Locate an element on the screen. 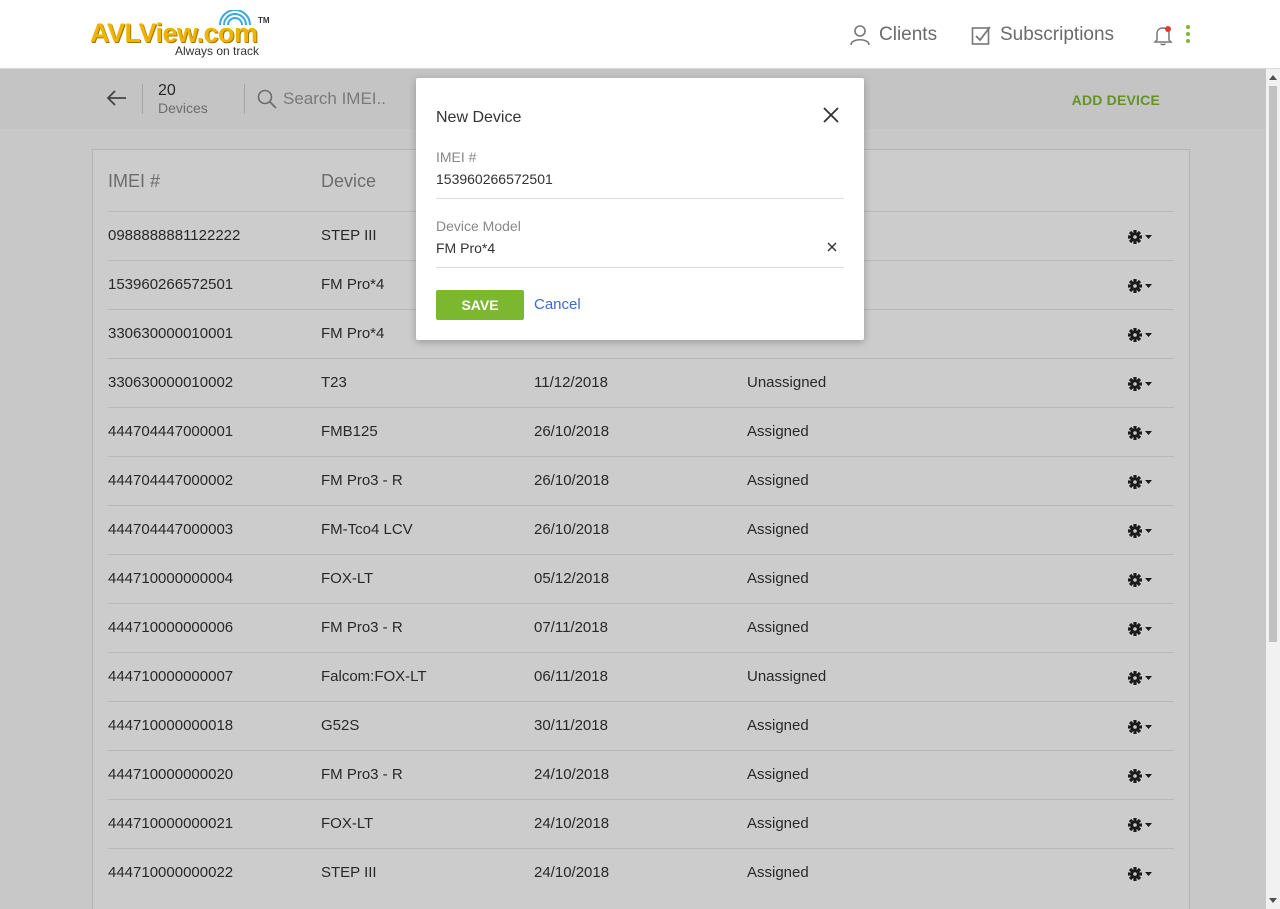 The image size is (1280, 909). scroll-up-arrow is located at coordinates (1273, 77).